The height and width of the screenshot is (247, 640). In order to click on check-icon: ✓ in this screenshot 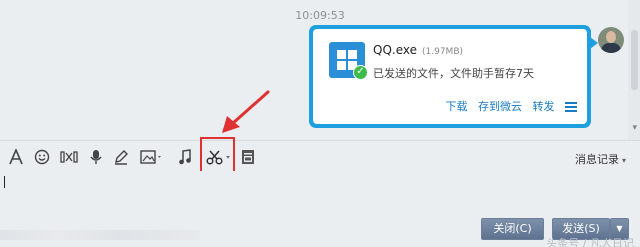, I will do `click(360, 72)`.